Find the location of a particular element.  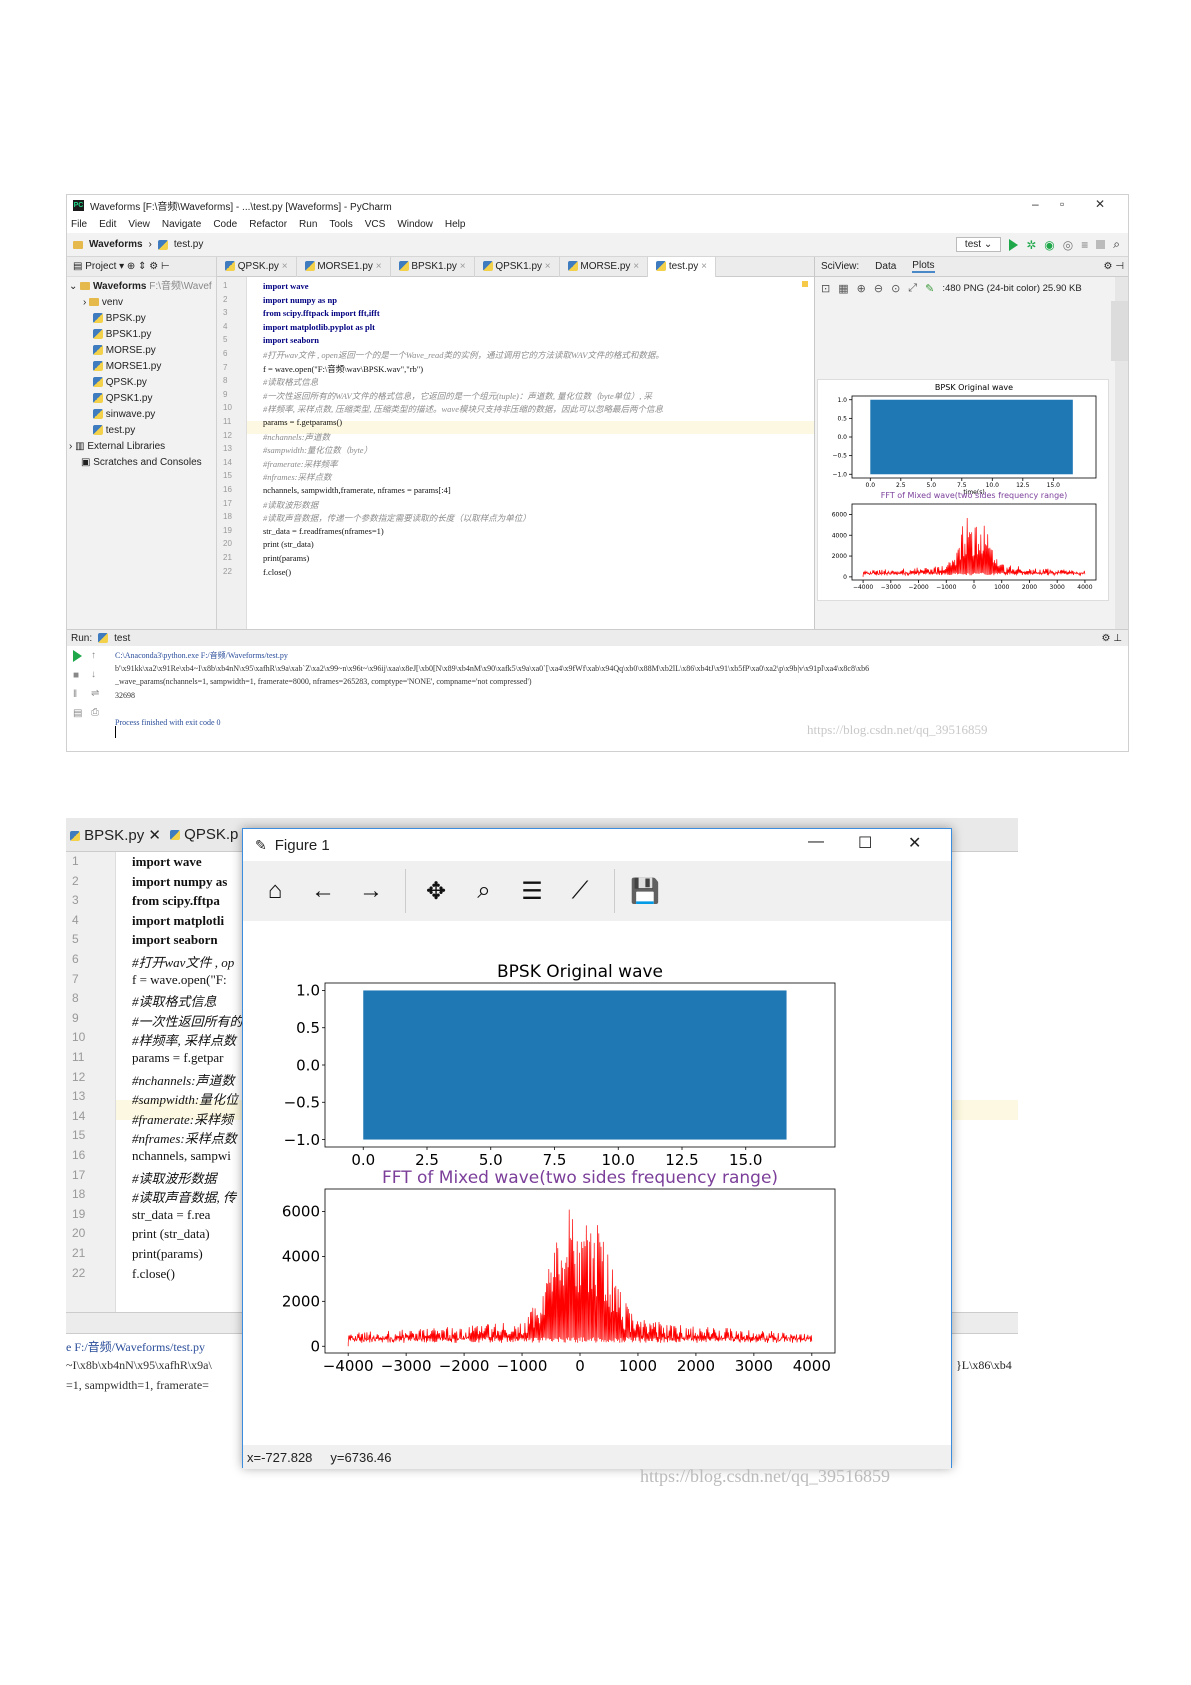

menu-item-window: Window is located at coordinates (415, 224).